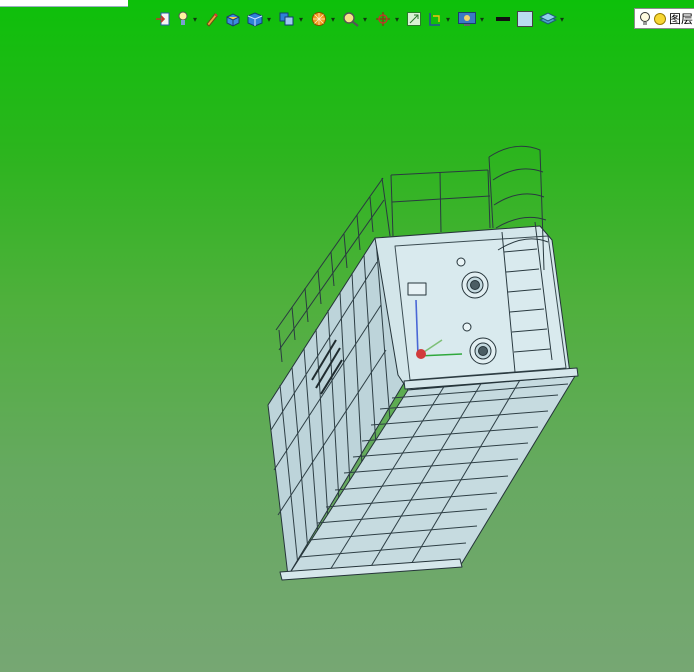 This screenshot has width=694, height=672. I want to click on fit-view-button, so click(414, 19).